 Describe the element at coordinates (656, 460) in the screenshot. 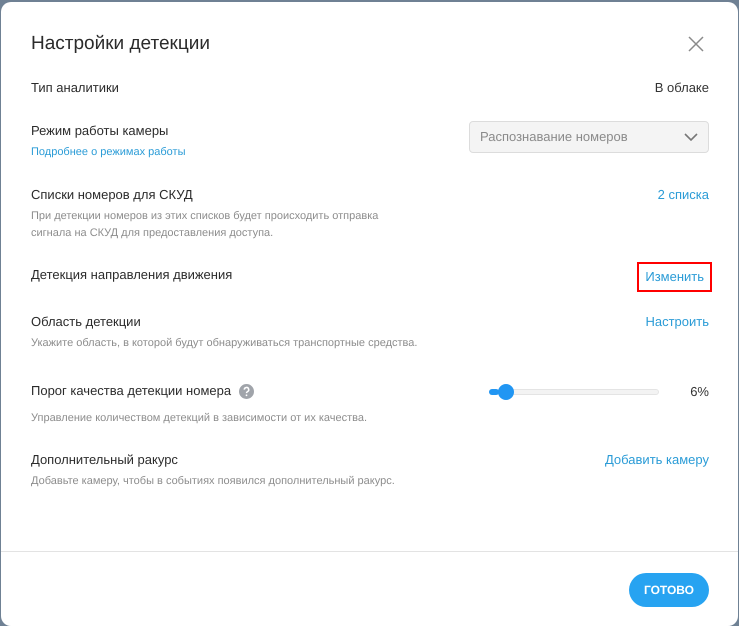

I see `action-link: Добавить камеру` at that location.